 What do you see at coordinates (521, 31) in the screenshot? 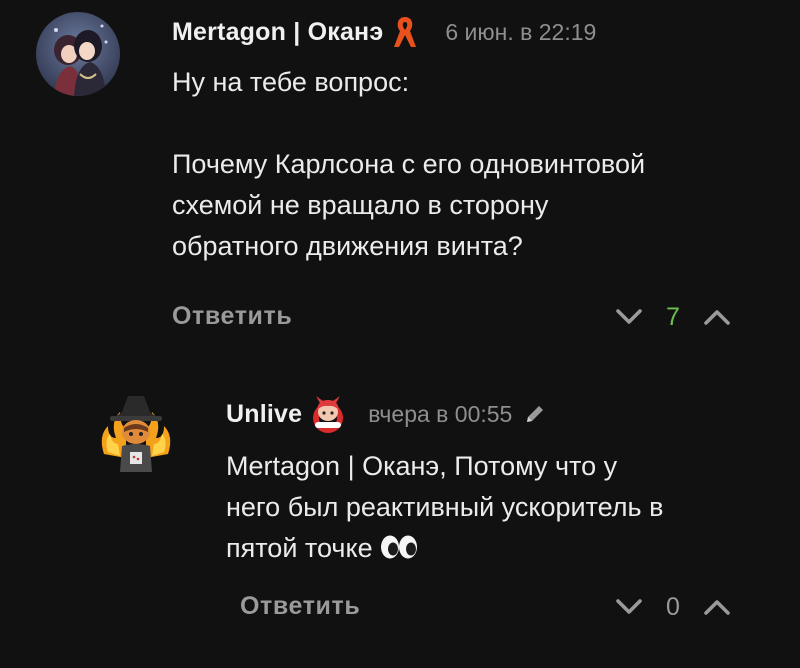
I see `timestamp: 6 июн. в 22:19` at bounding box center [521, 31].